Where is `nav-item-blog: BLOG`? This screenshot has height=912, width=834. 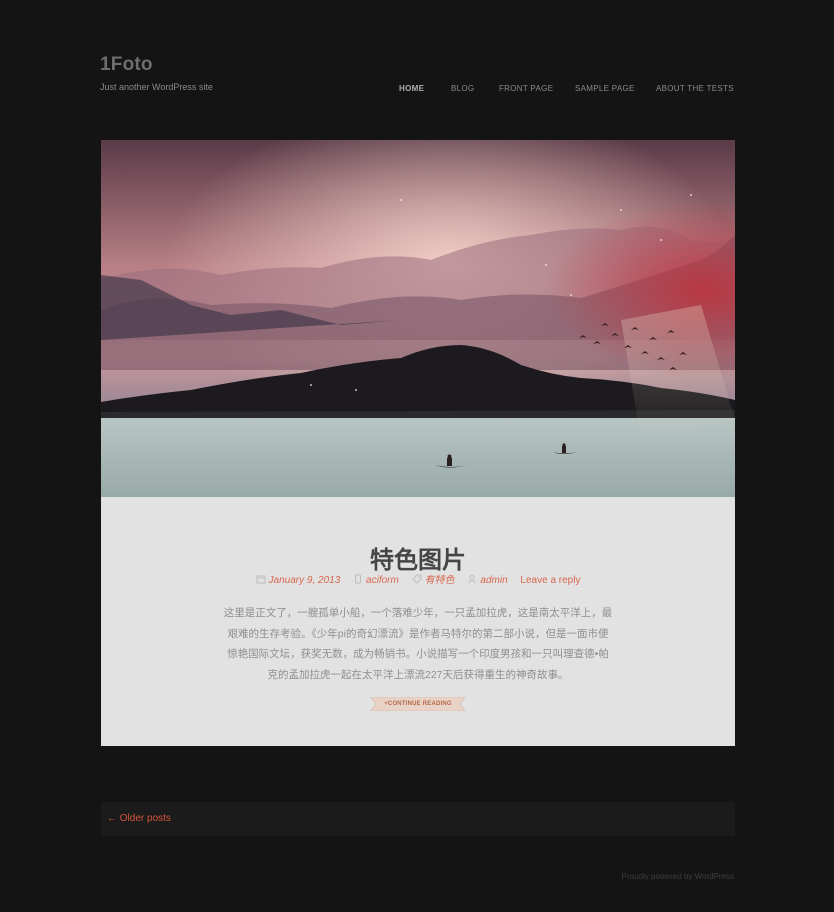
nav-item-blog: BLOG is located at coordinates (462, 88).